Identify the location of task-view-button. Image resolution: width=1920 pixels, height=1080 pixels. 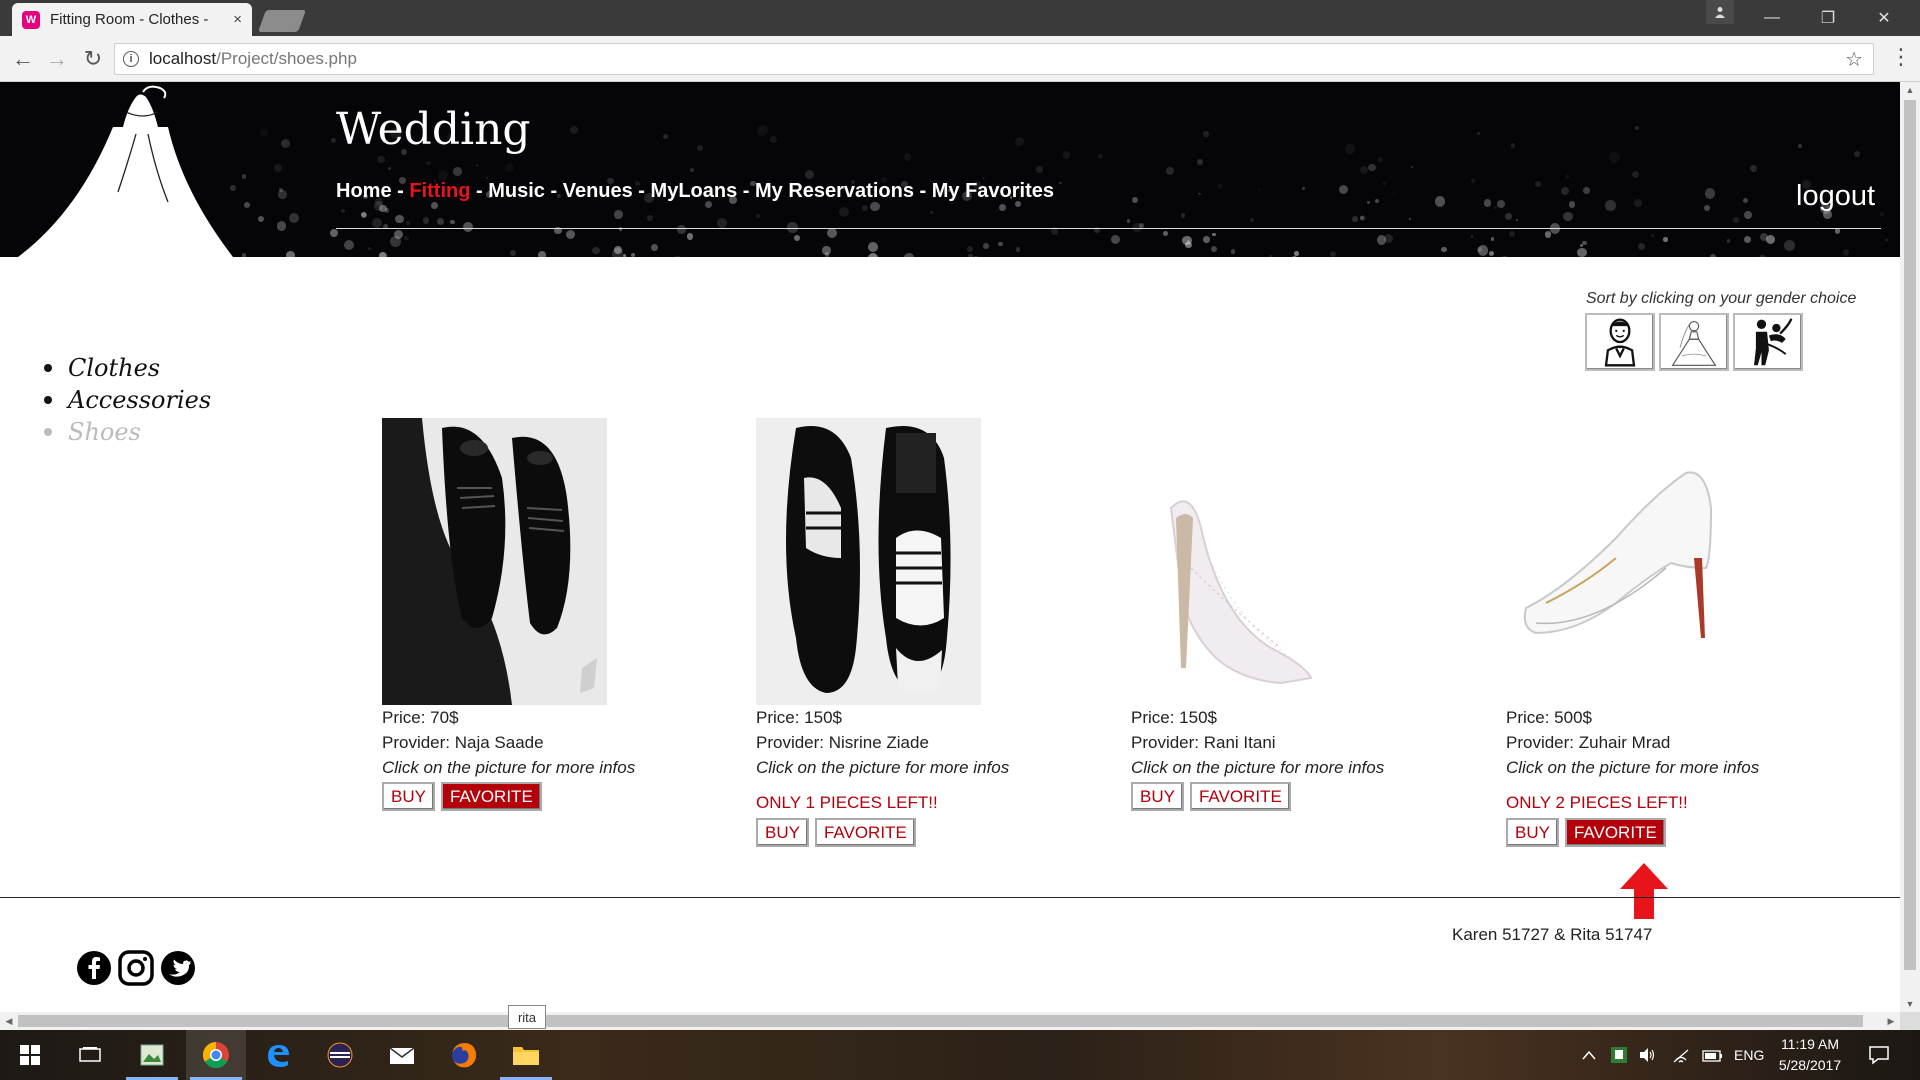
(90, 1055).